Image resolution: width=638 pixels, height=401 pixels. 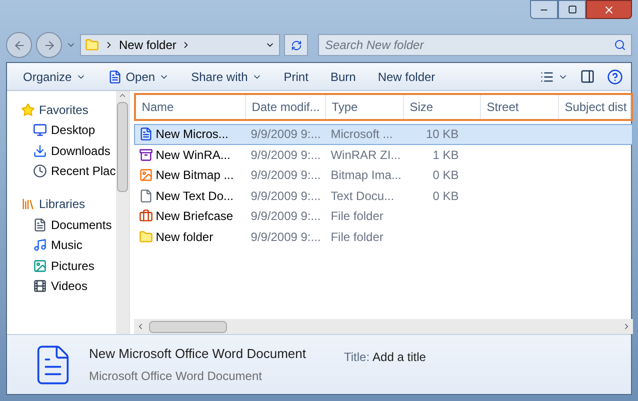 I want to click on column-header: Type, so click(x=365, y=107).